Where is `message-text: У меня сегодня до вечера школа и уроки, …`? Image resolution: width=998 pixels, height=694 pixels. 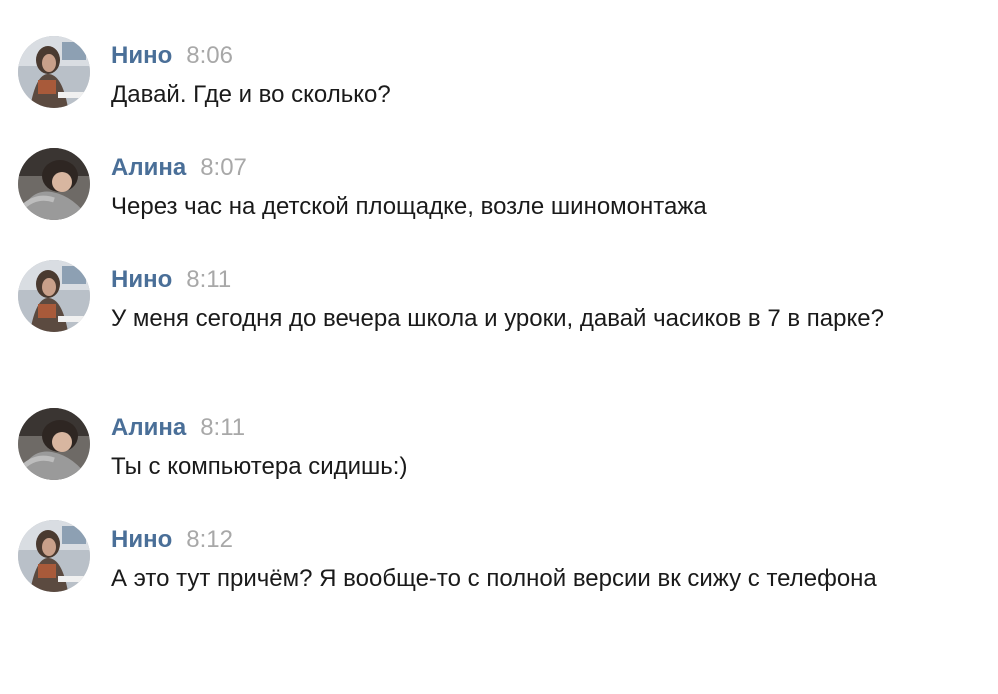
message-text: У меня сегодня до вечера школа и уроки, … is located at coordinates (497, 318).